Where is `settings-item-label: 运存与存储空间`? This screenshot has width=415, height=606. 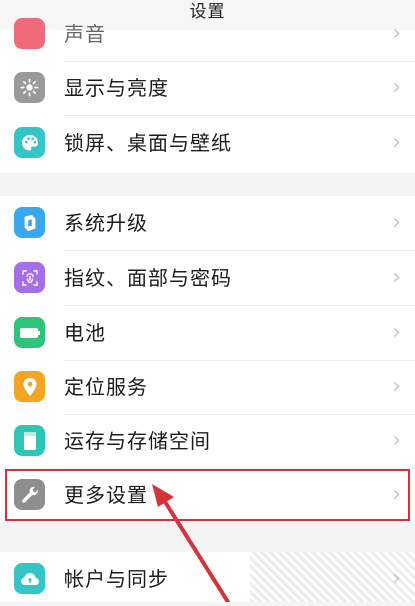
settings-item-label: 运存与存储空间 is located at coordinates (137, 441).